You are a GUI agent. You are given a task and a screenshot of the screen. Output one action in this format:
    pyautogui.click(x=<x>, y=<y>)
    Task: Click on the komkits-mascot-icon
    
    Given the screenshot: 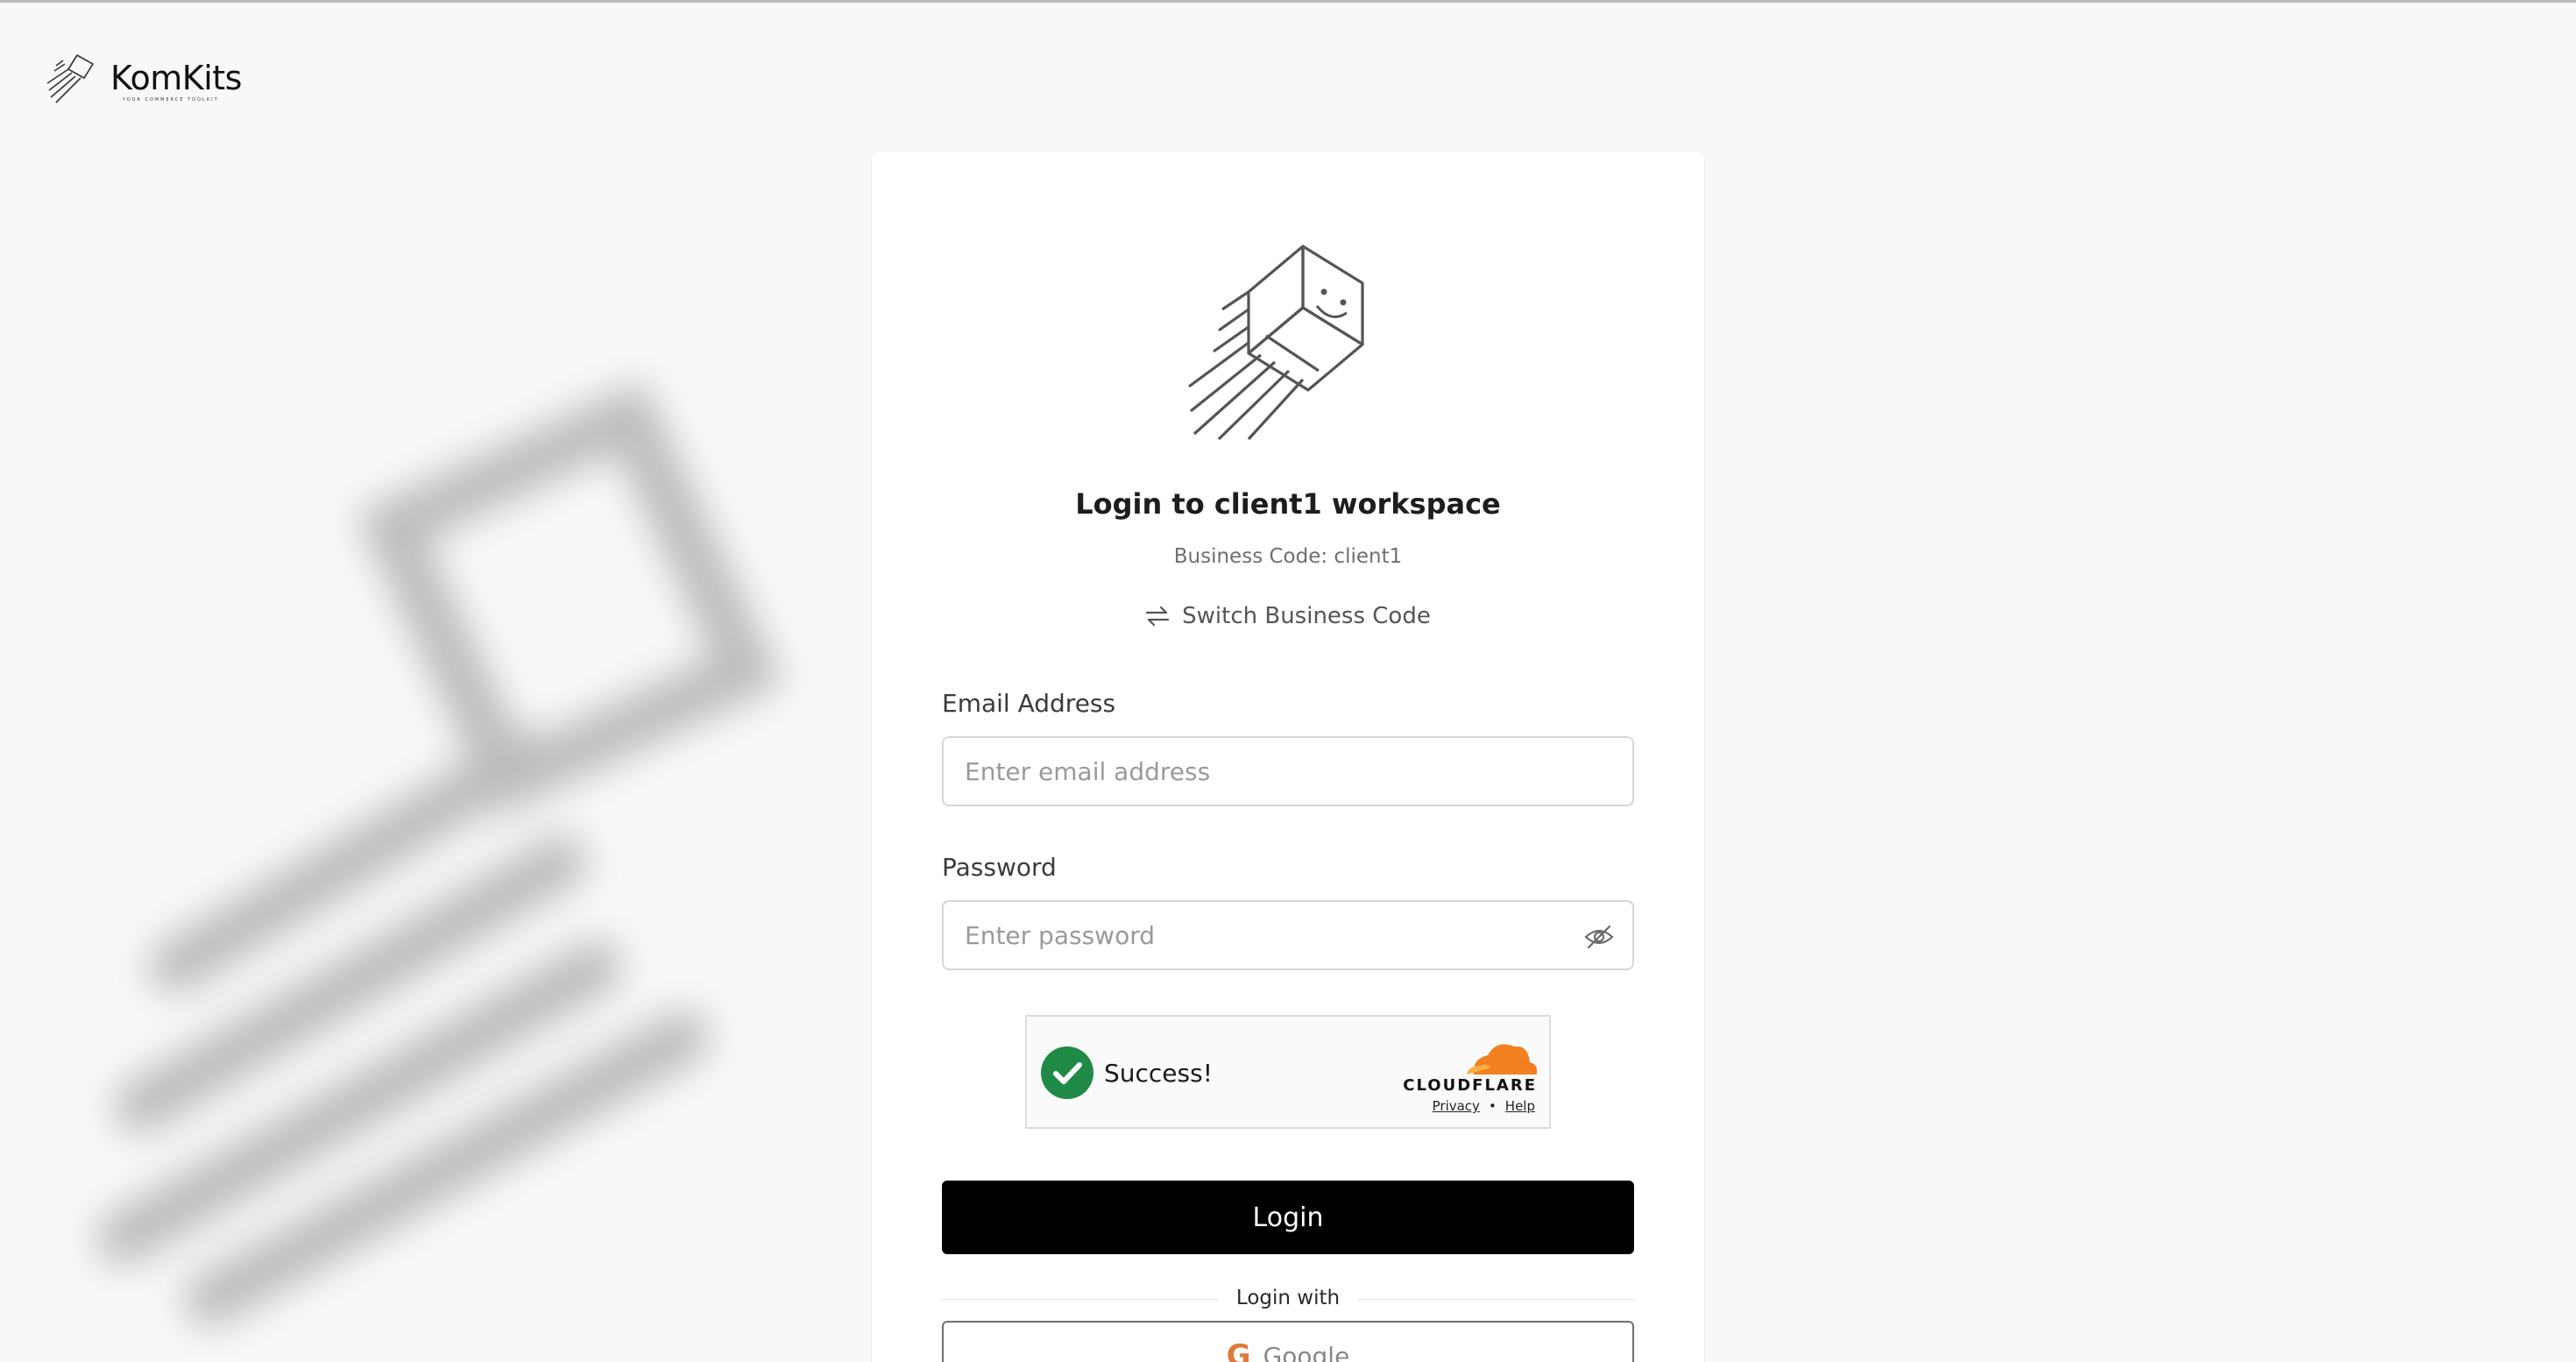 What is the action you would take?
    pyautogui.click(x=1276, y=343)
    